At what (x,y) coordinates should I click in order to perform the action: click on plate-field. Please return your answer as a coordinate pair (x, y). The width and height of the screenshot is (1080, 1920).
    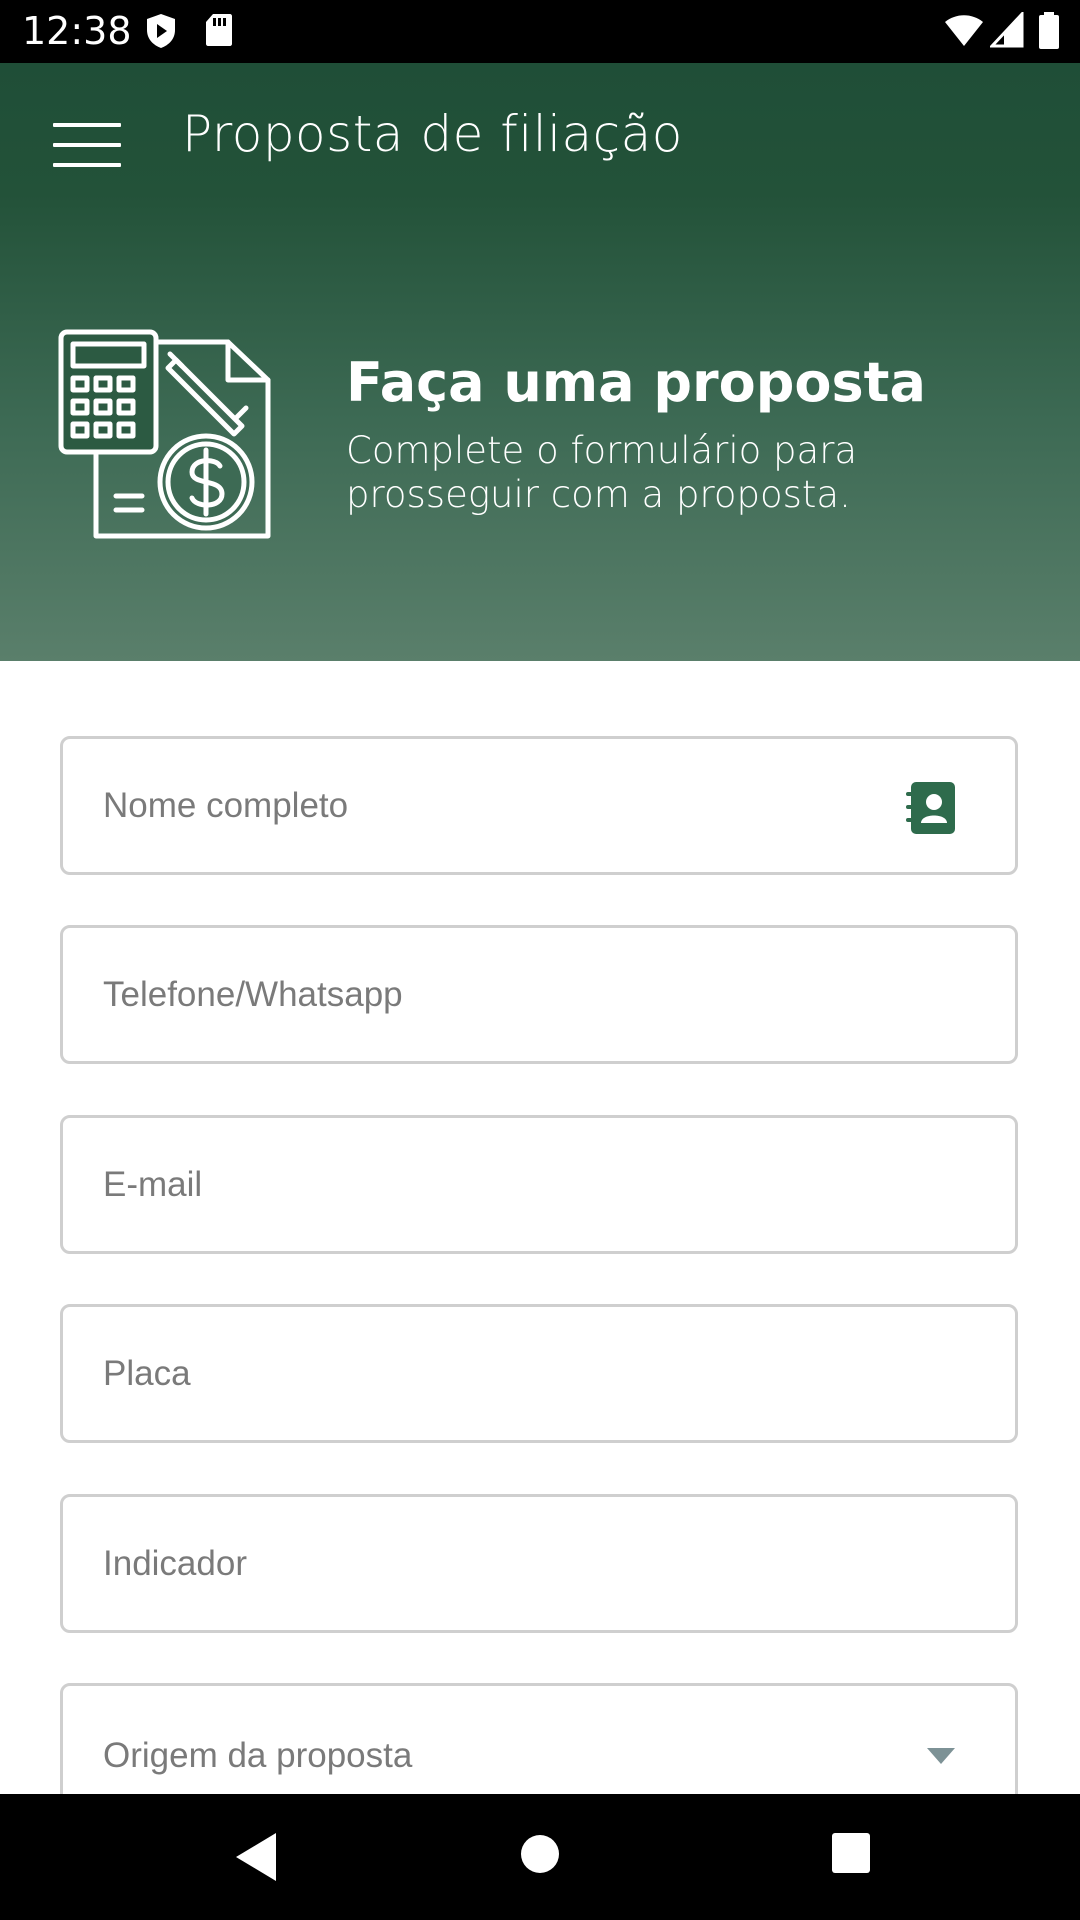
    Looking at the image, I should click on (539, 1373).